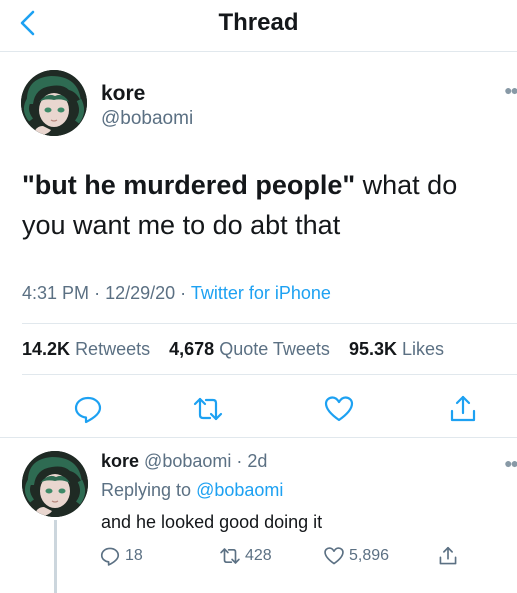  What do you see at coordinates (372, 349) in the screenshot?
I see `likes-count: 95.3K` at bounding box center [372, 349].